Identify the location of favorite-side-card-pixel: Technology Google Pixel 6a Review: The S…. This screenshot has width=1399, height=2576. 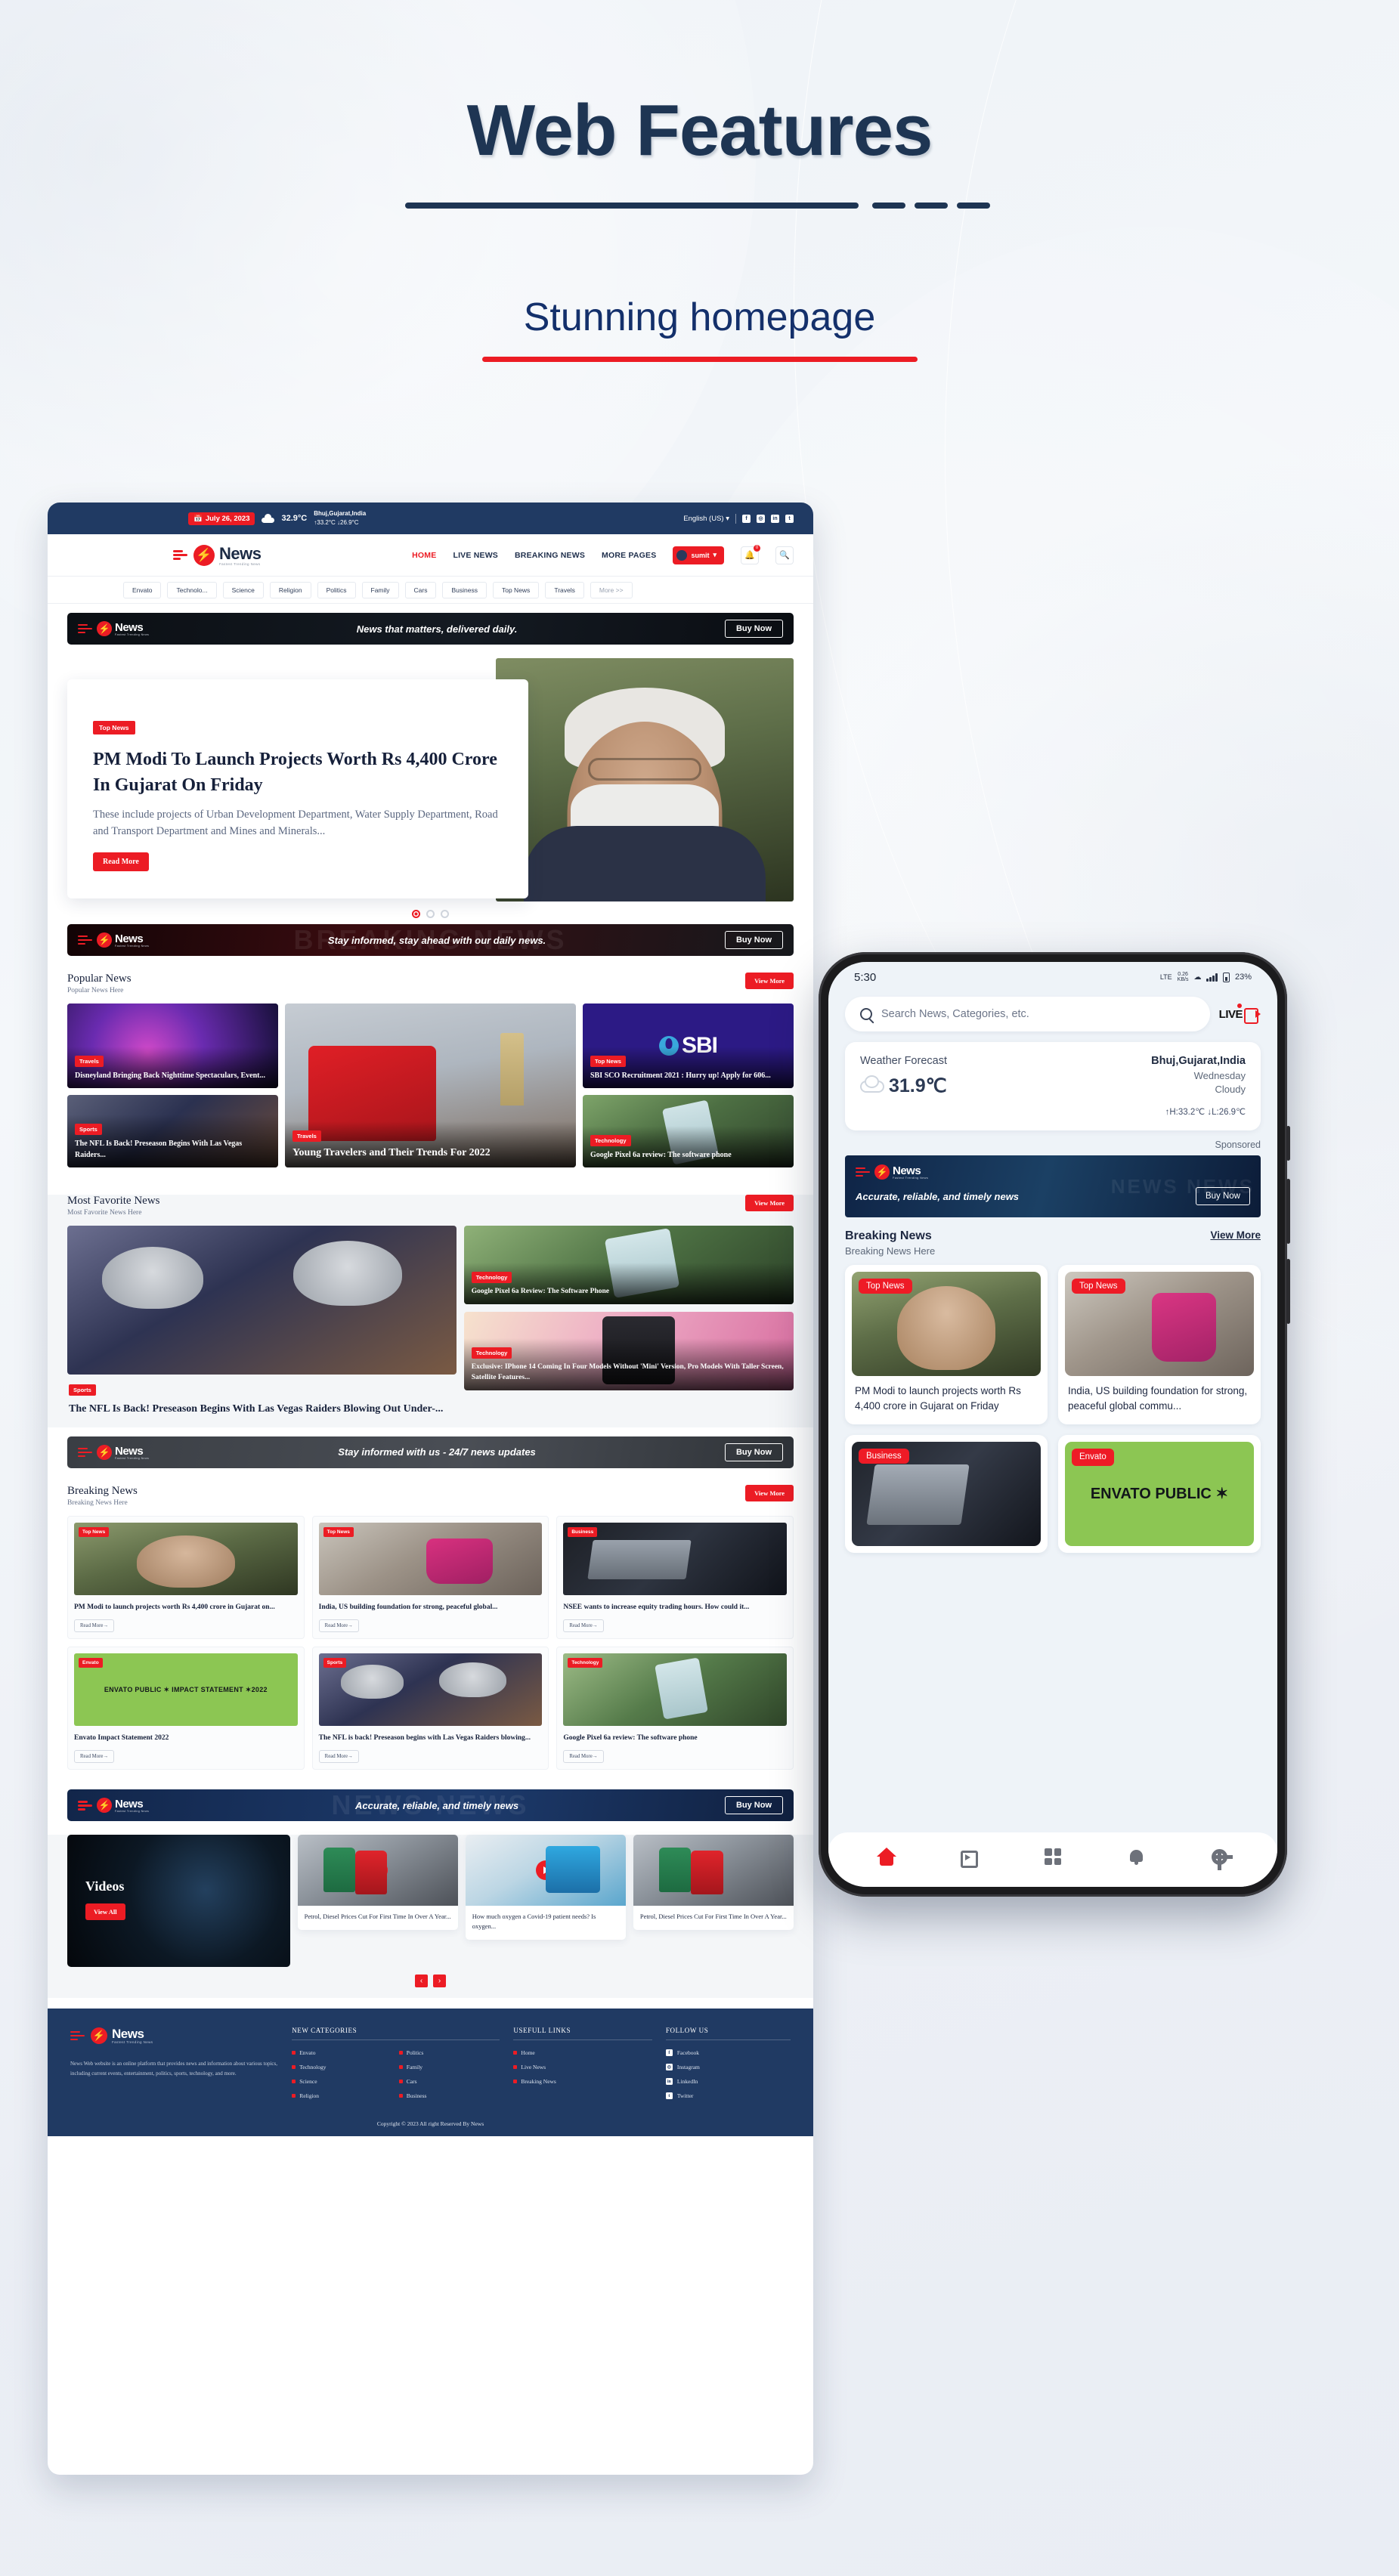
(628, 1265).